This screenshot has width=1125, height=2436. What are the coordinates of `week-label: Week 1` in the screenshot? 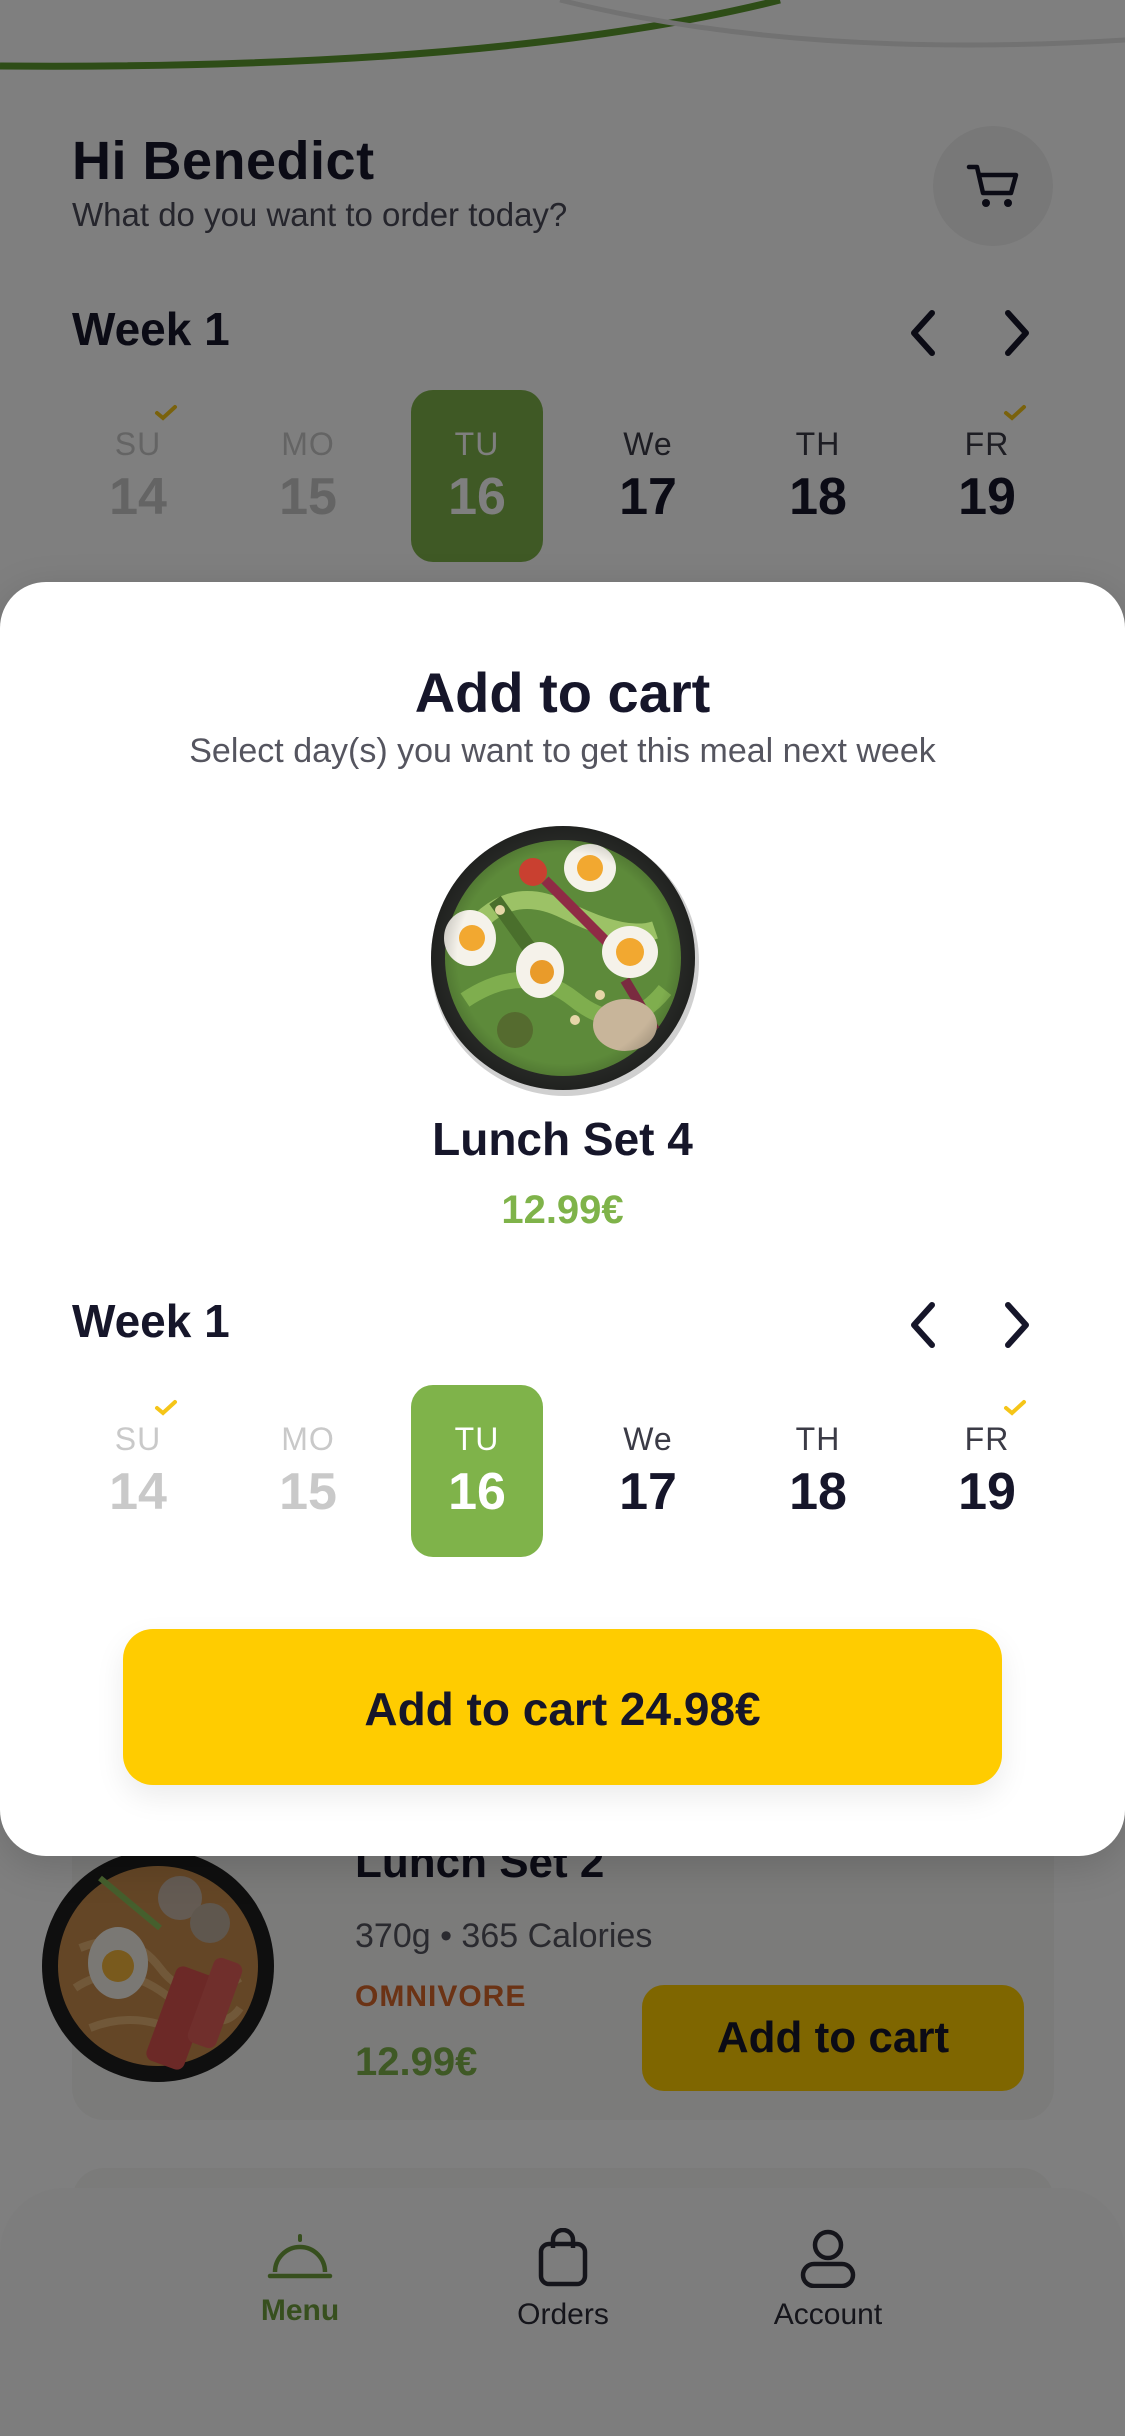 It's located at (151, 1321).